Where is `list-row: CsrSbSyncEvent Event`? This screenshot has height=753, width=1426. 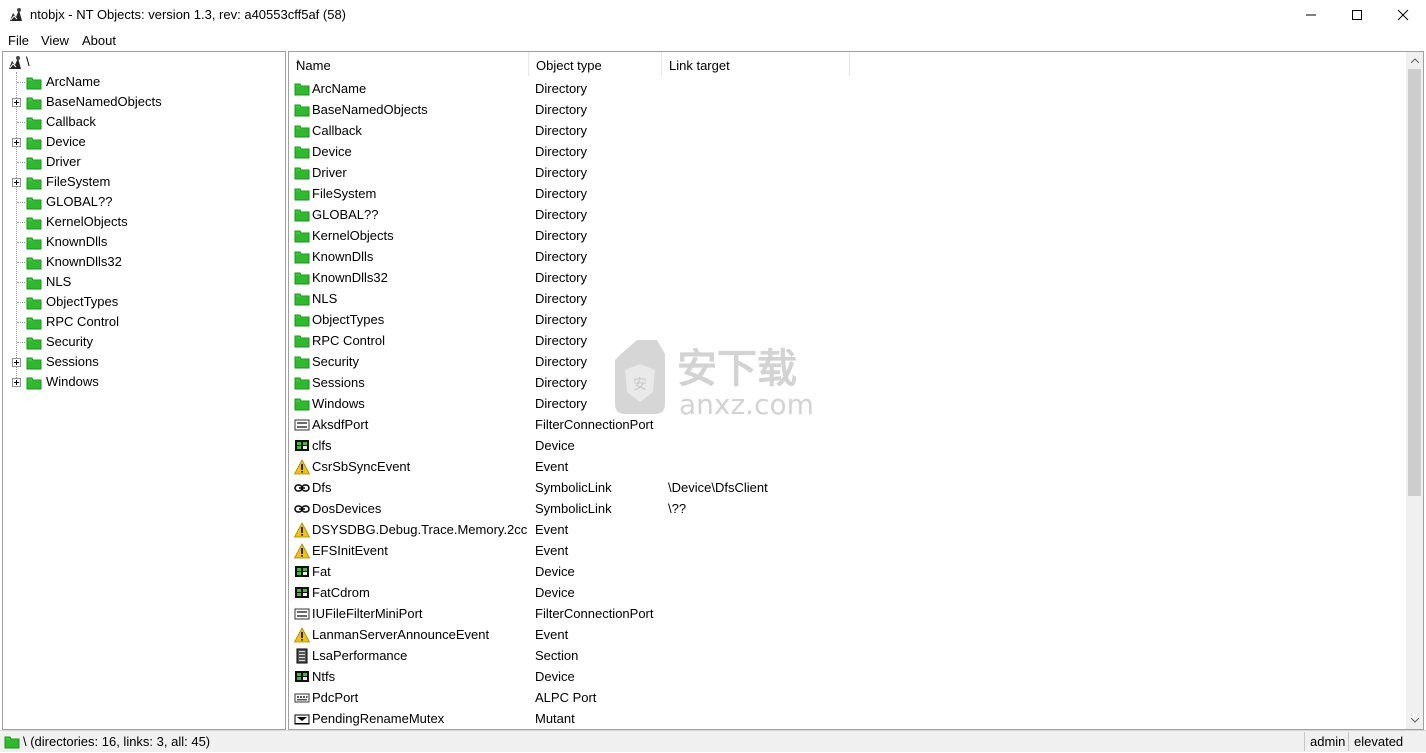 list-row: CsrSbSyncEvent Event is located at coordinates (847, 466).